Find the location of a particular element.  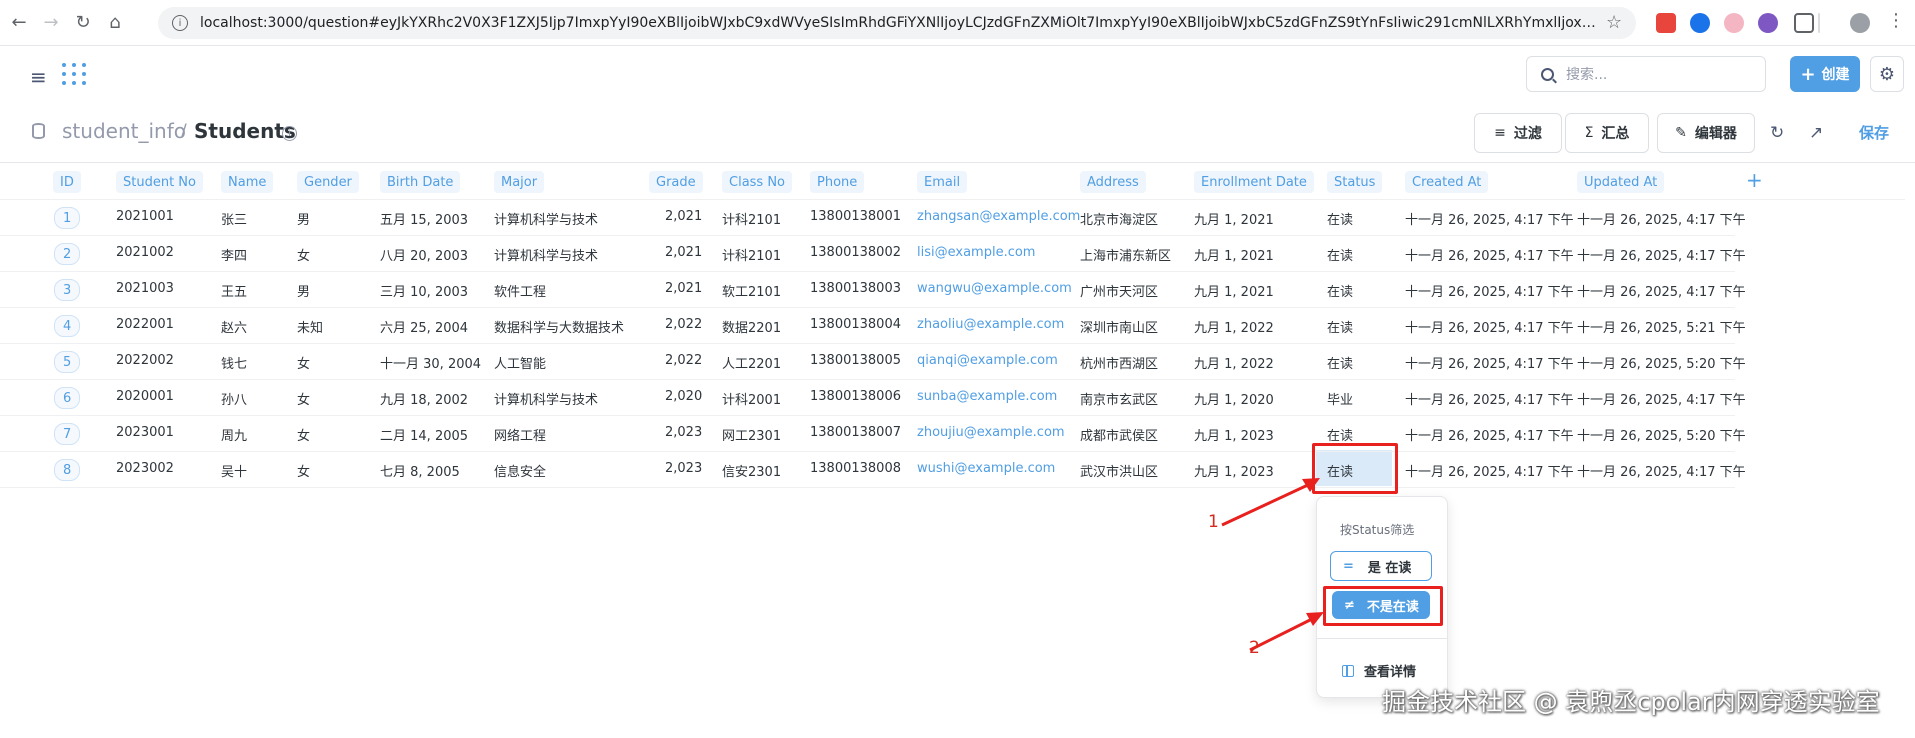

table-cell: 孙八 is located at coordinates (234, 398).